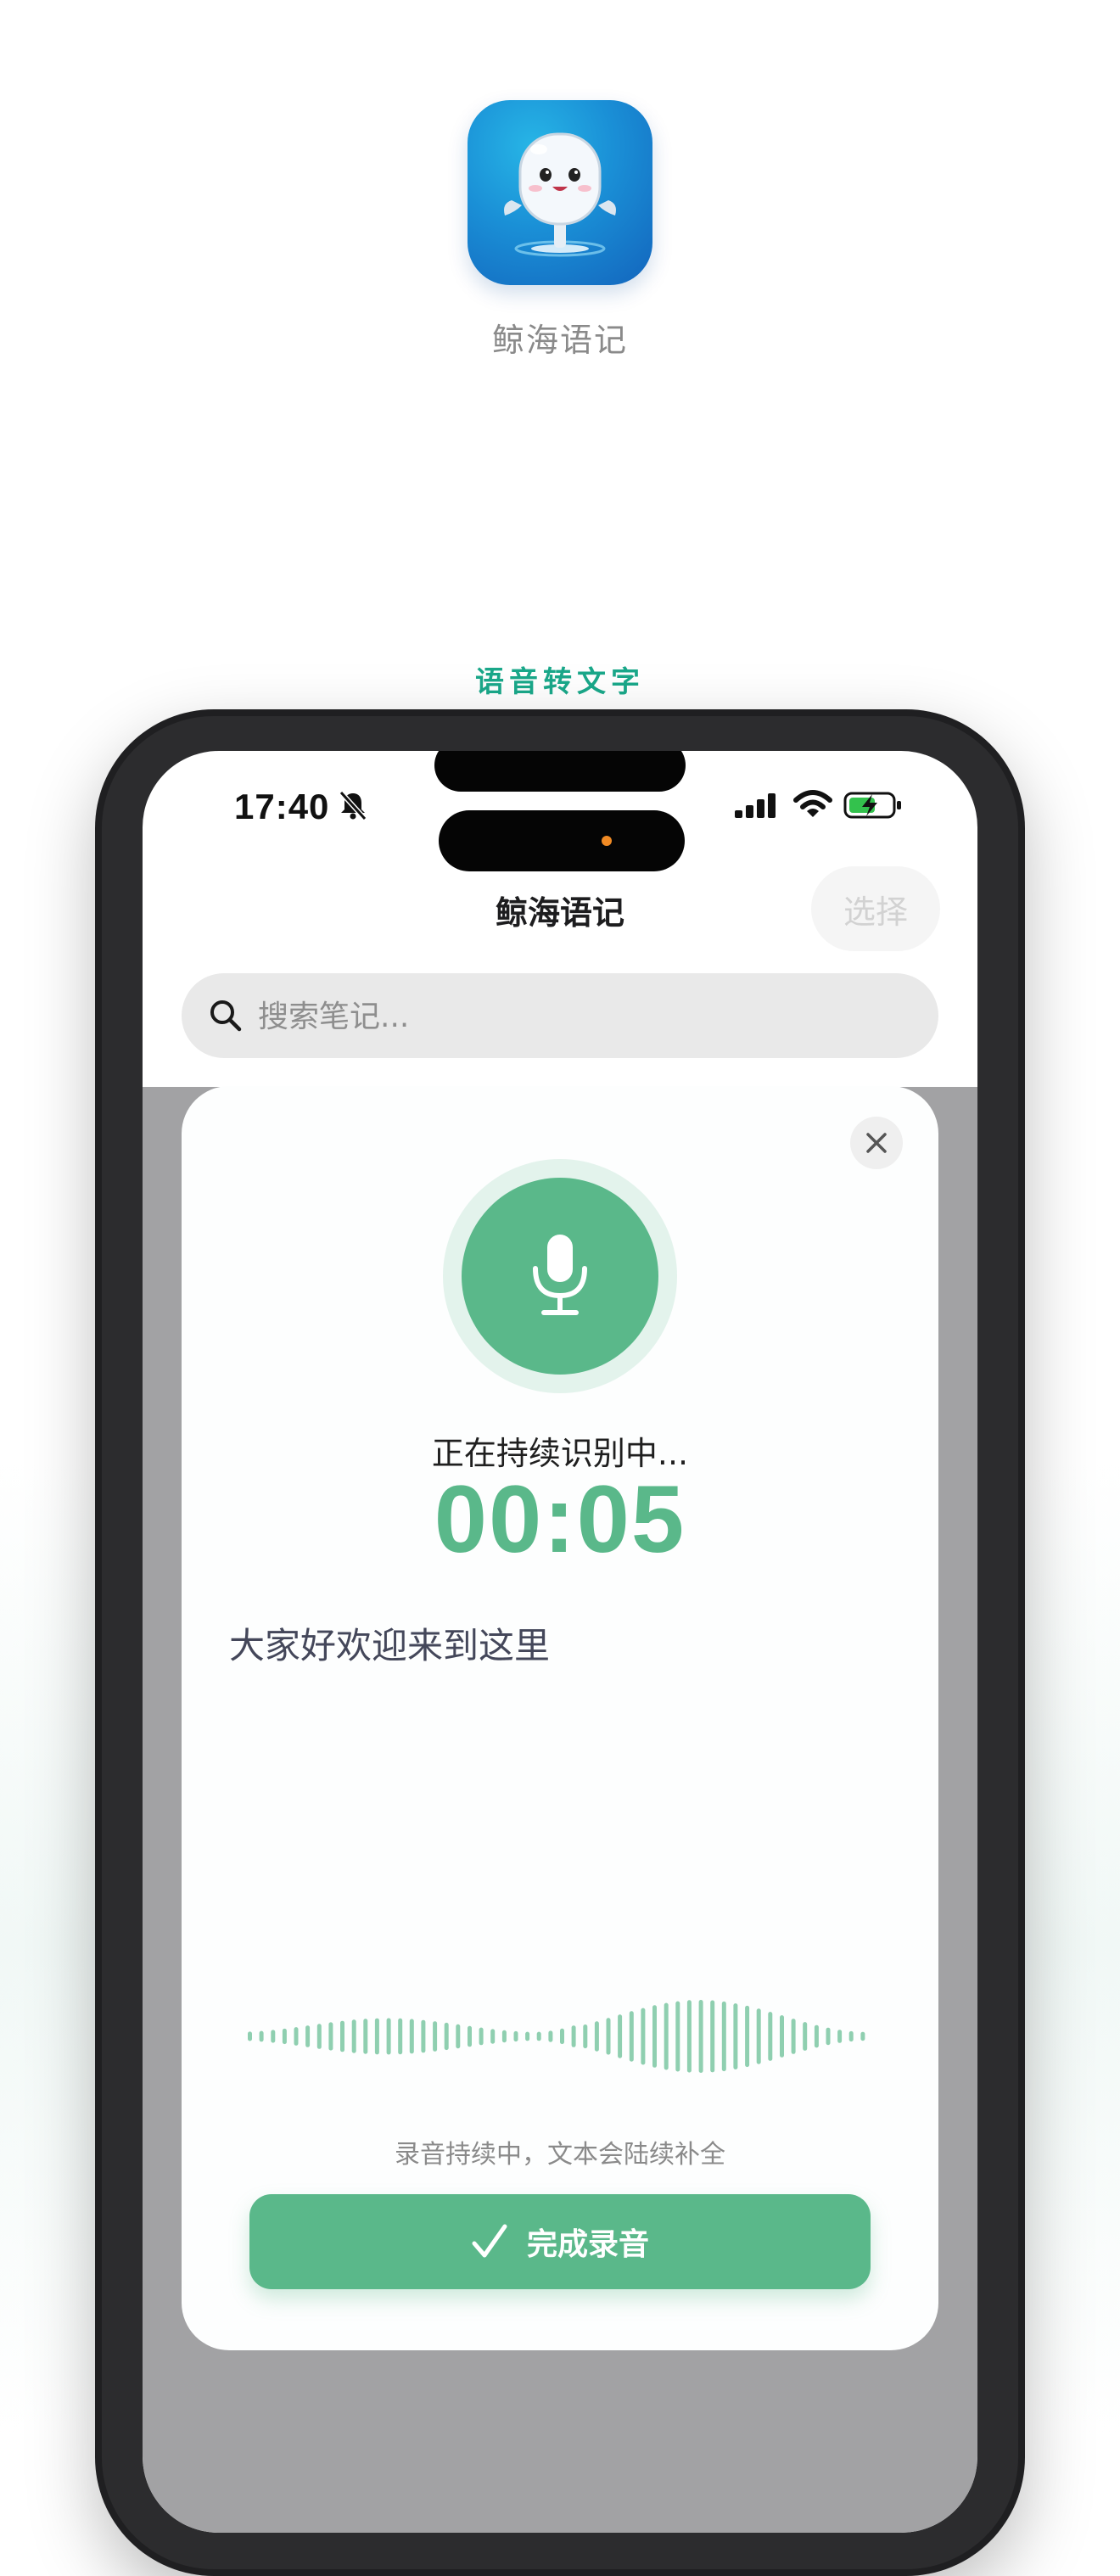  What do you see at coordinates (756, 806) in the screenshot?
I see `cellular-signal-icon` at bounding box center [756, 806].